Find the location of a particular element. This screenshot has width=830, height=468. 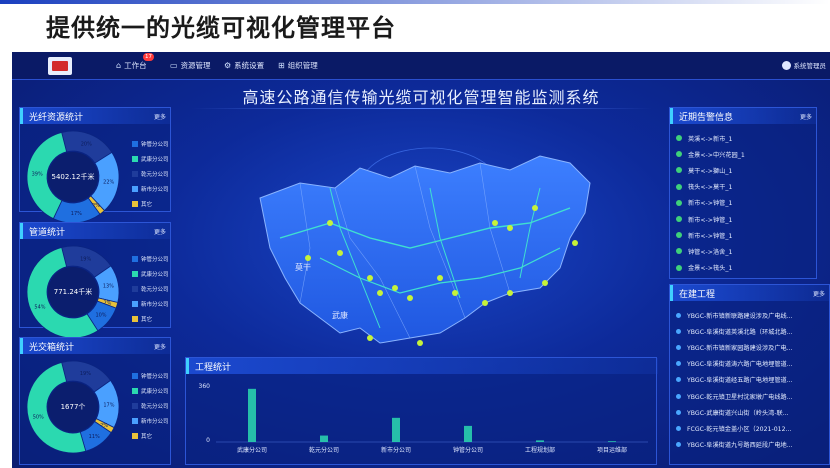

alarm-item: 筏头<->莫干_1 is located at coordinates (744, 187).